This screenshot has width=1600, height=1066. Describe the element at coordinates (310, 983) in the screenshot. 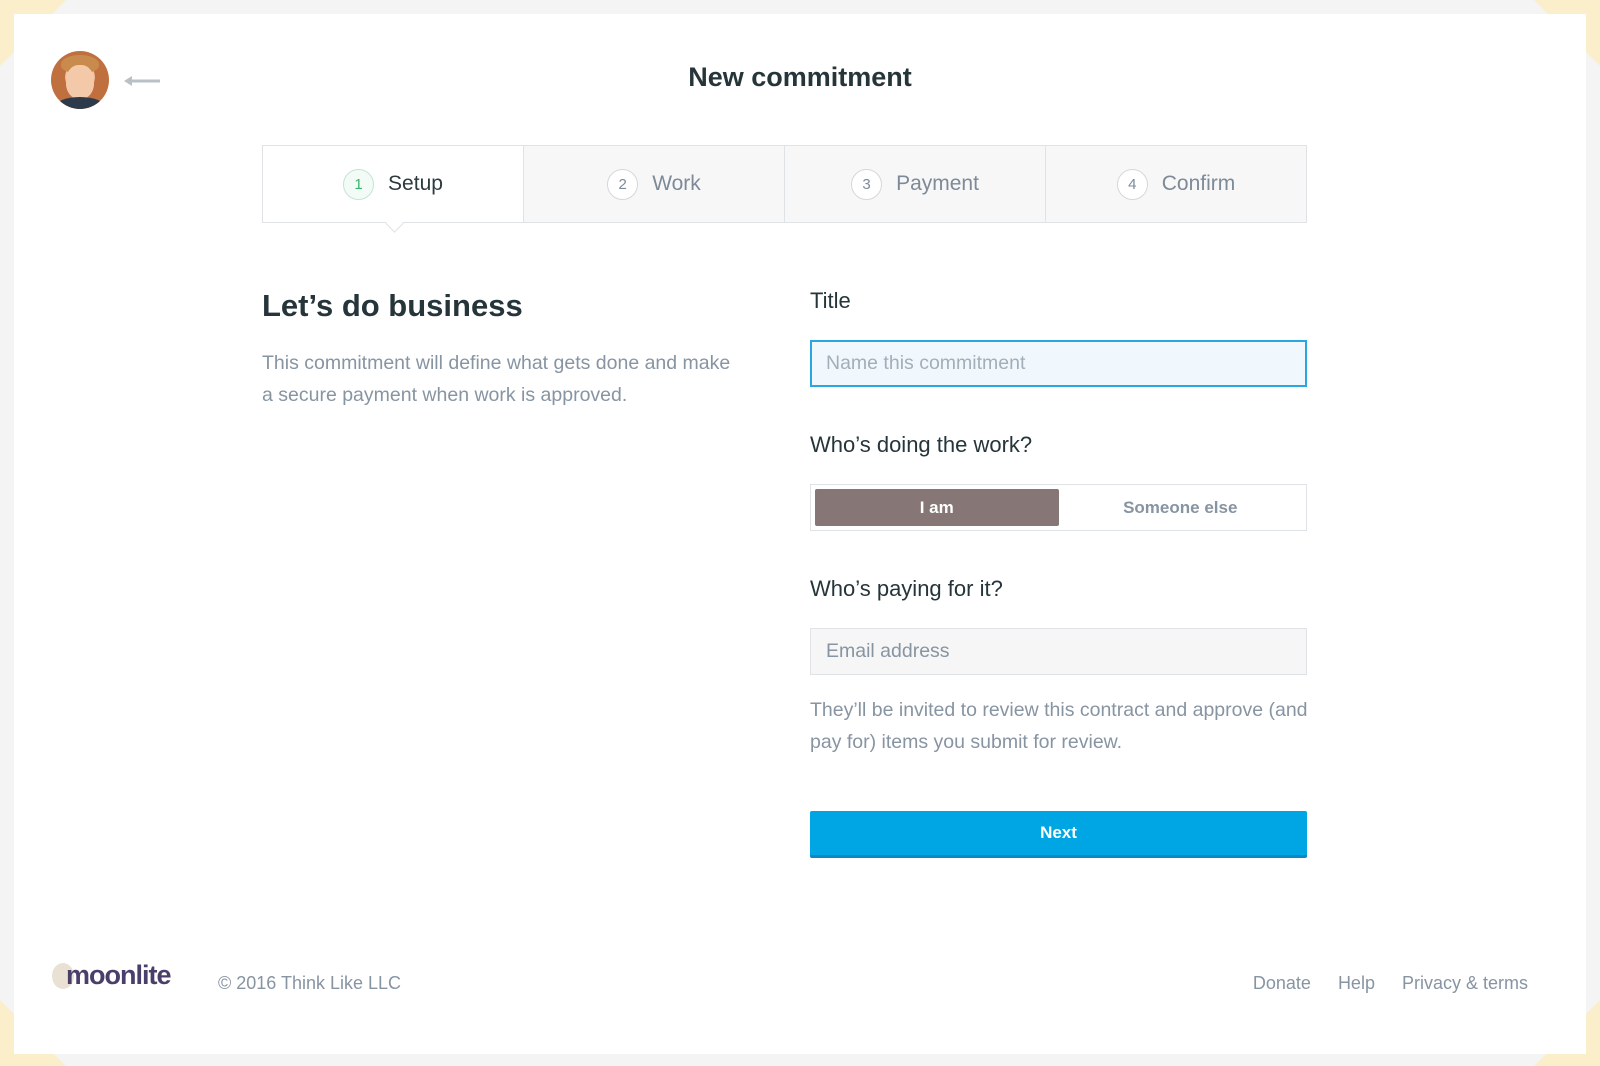

I see `copyright: © 2016 Think Like LLC` at that location.